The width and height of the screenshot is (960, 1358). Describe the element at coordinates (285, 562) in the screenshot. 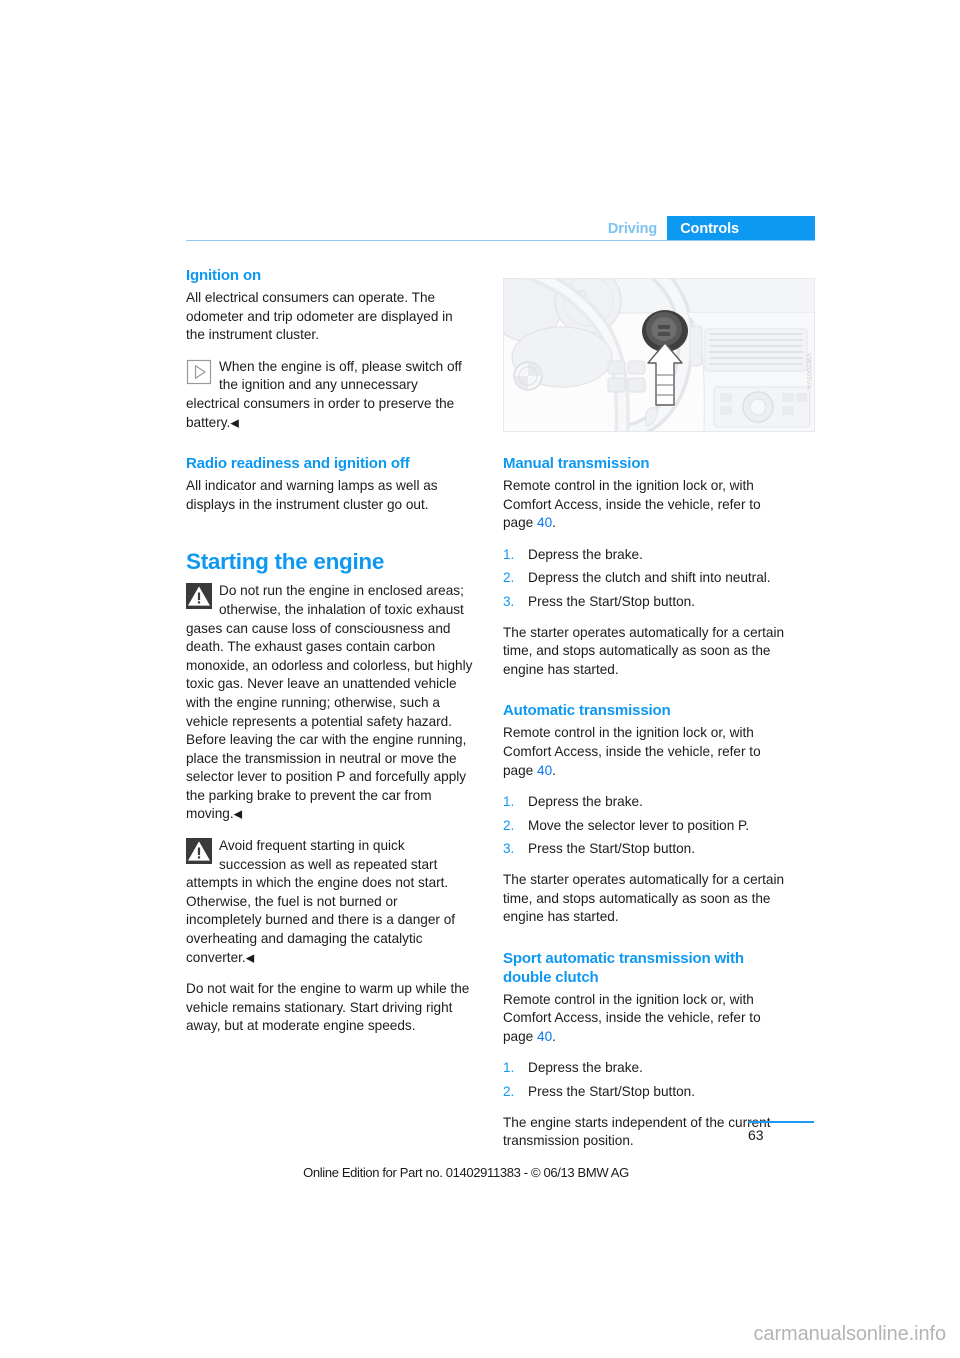

I see `heading-starting-the-engine: Starting the engine` at that location.